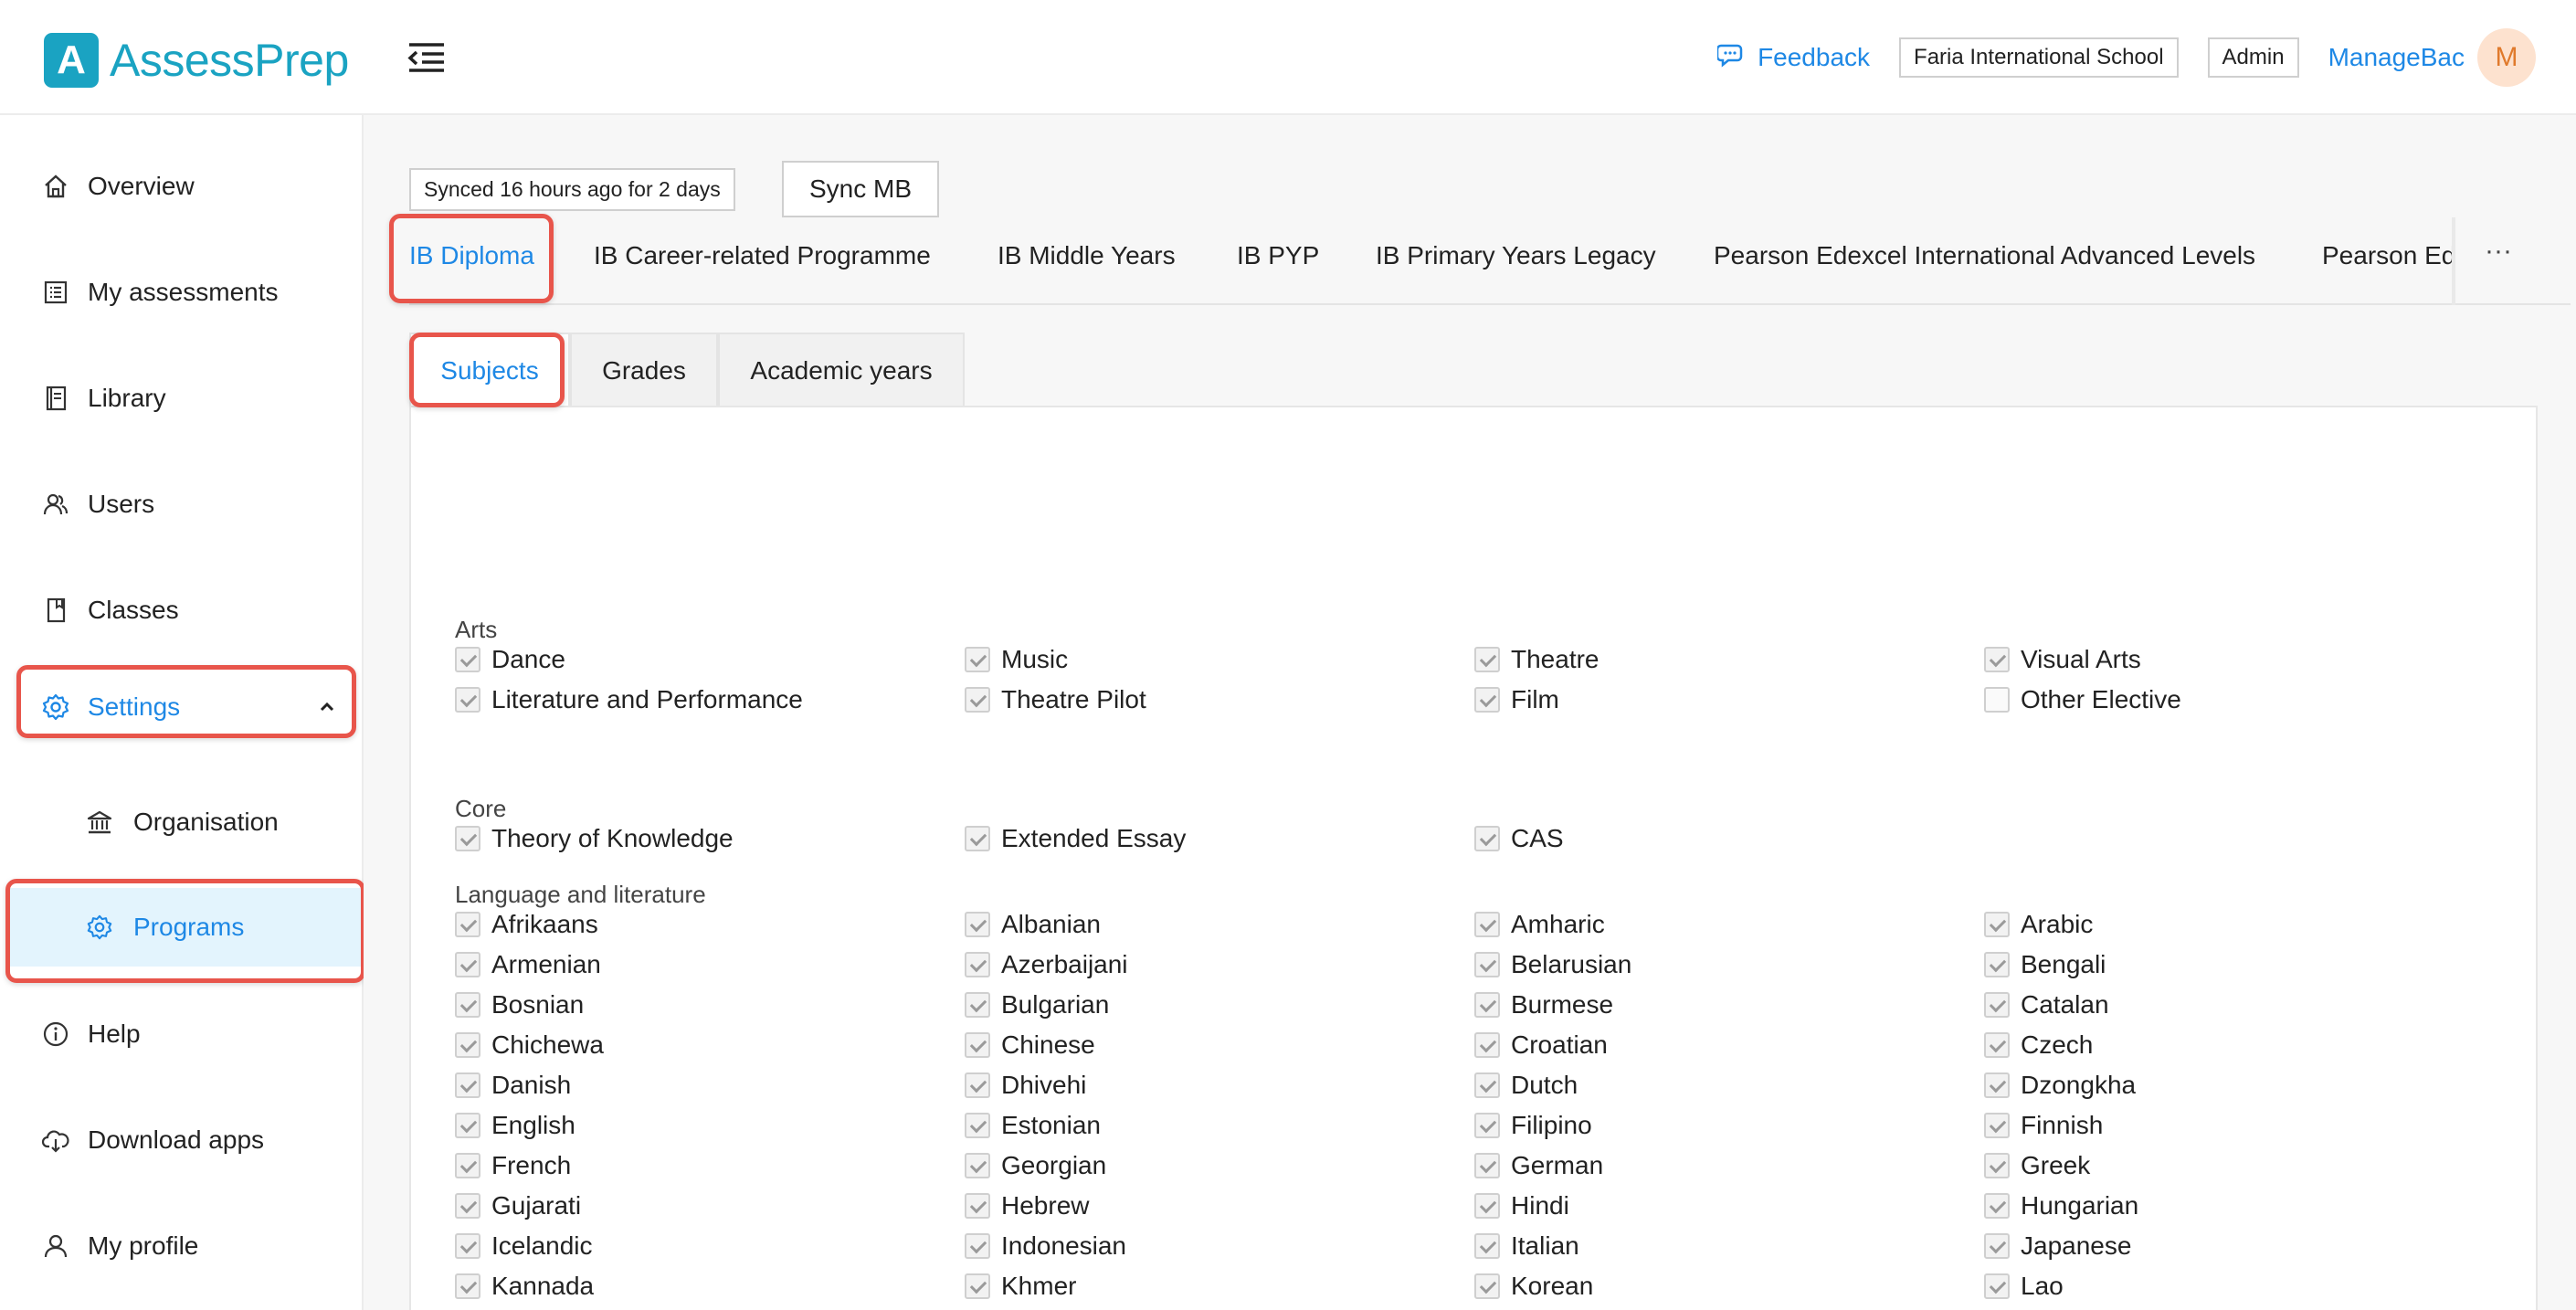  What do you see at coordinates (1087, 256) in the screenshot?
I see `tab-ib-middle-years: IB Middle Years` at bounding box center [1087, 256].